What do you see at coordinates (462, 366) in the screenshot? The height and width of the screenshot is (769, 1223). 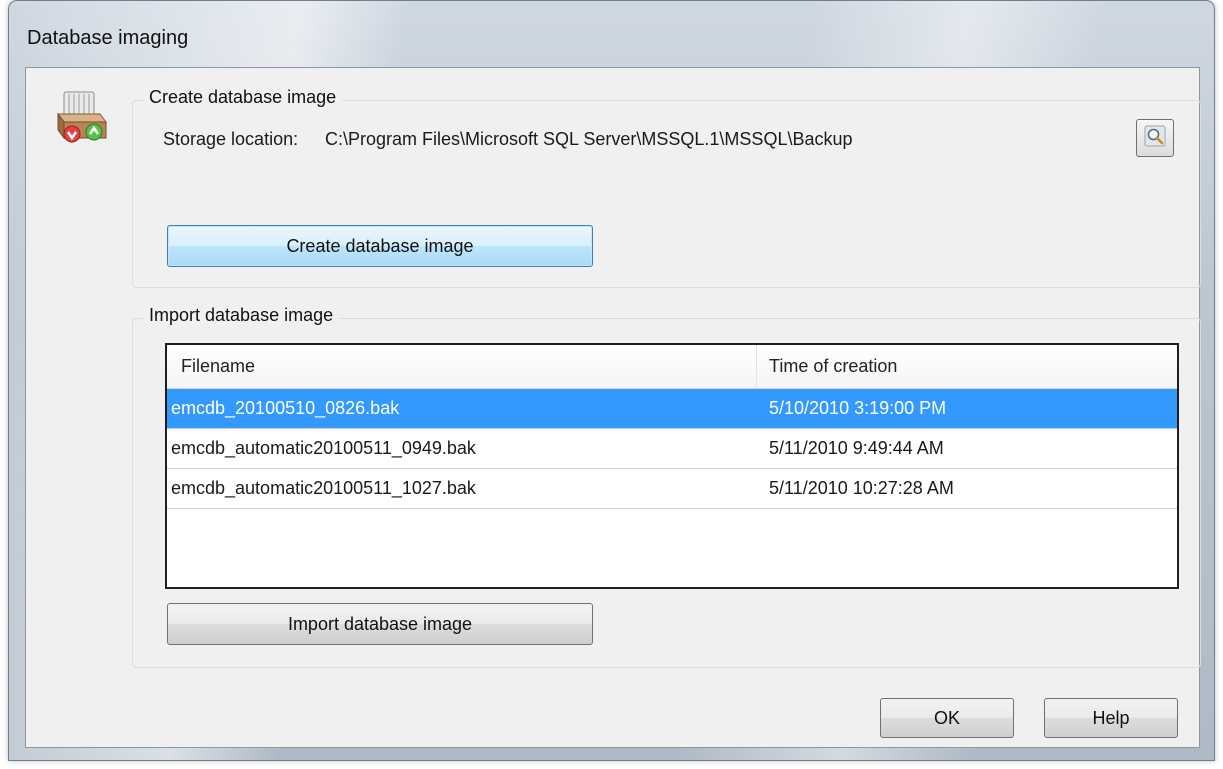 I see `column-header-filename: Filename` at bounding box center [462, 366].